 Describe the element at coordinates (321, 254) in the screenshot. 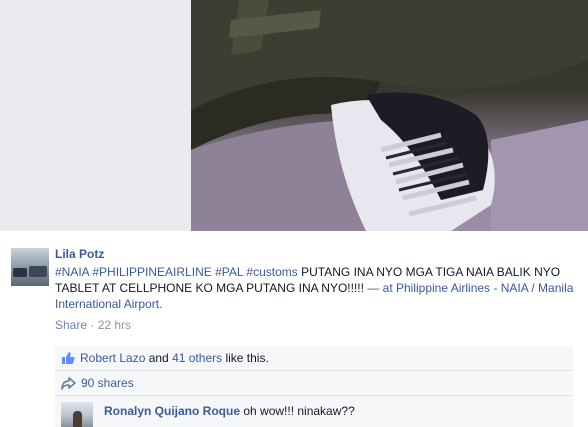

I see `post-author: Lila Potz` at that location.